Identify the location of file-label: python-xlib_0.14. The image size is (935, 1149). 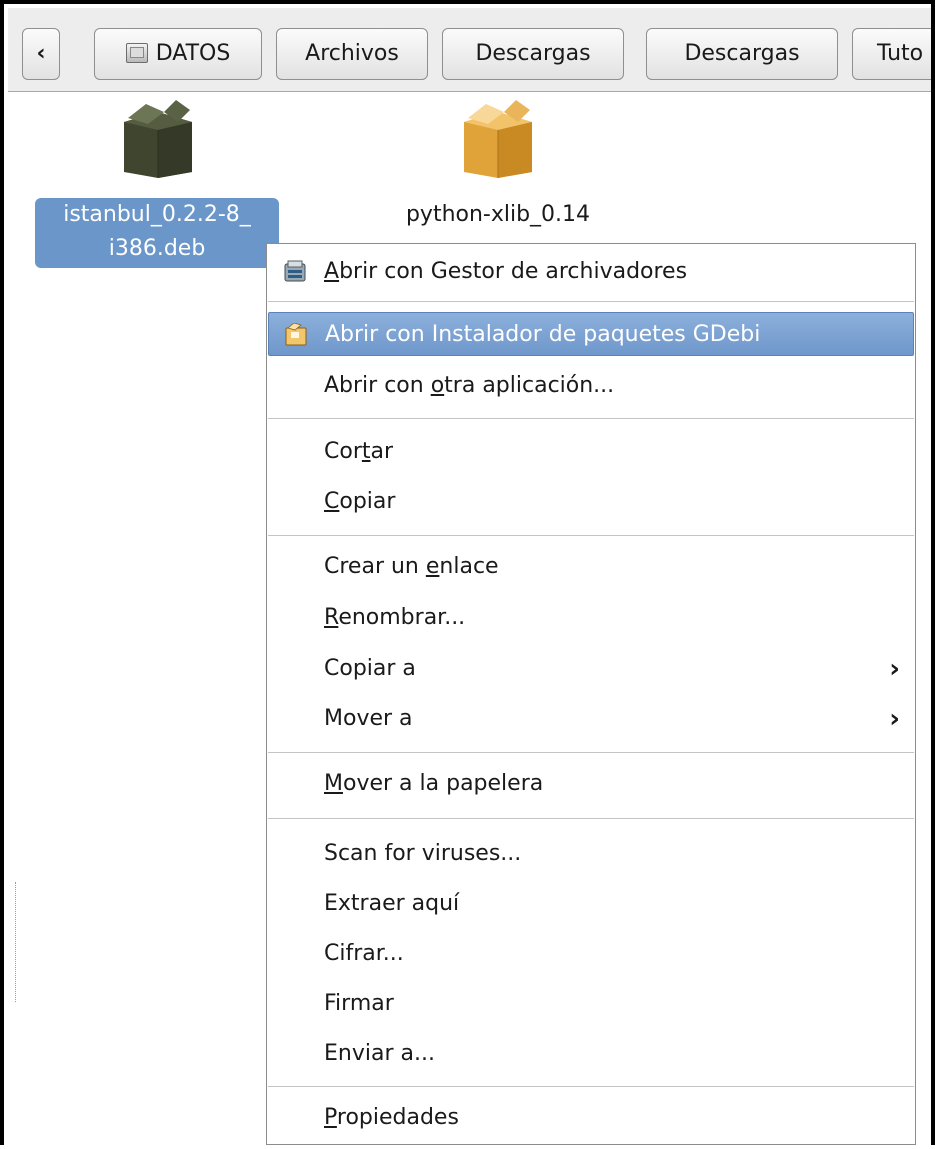
(498, 218).